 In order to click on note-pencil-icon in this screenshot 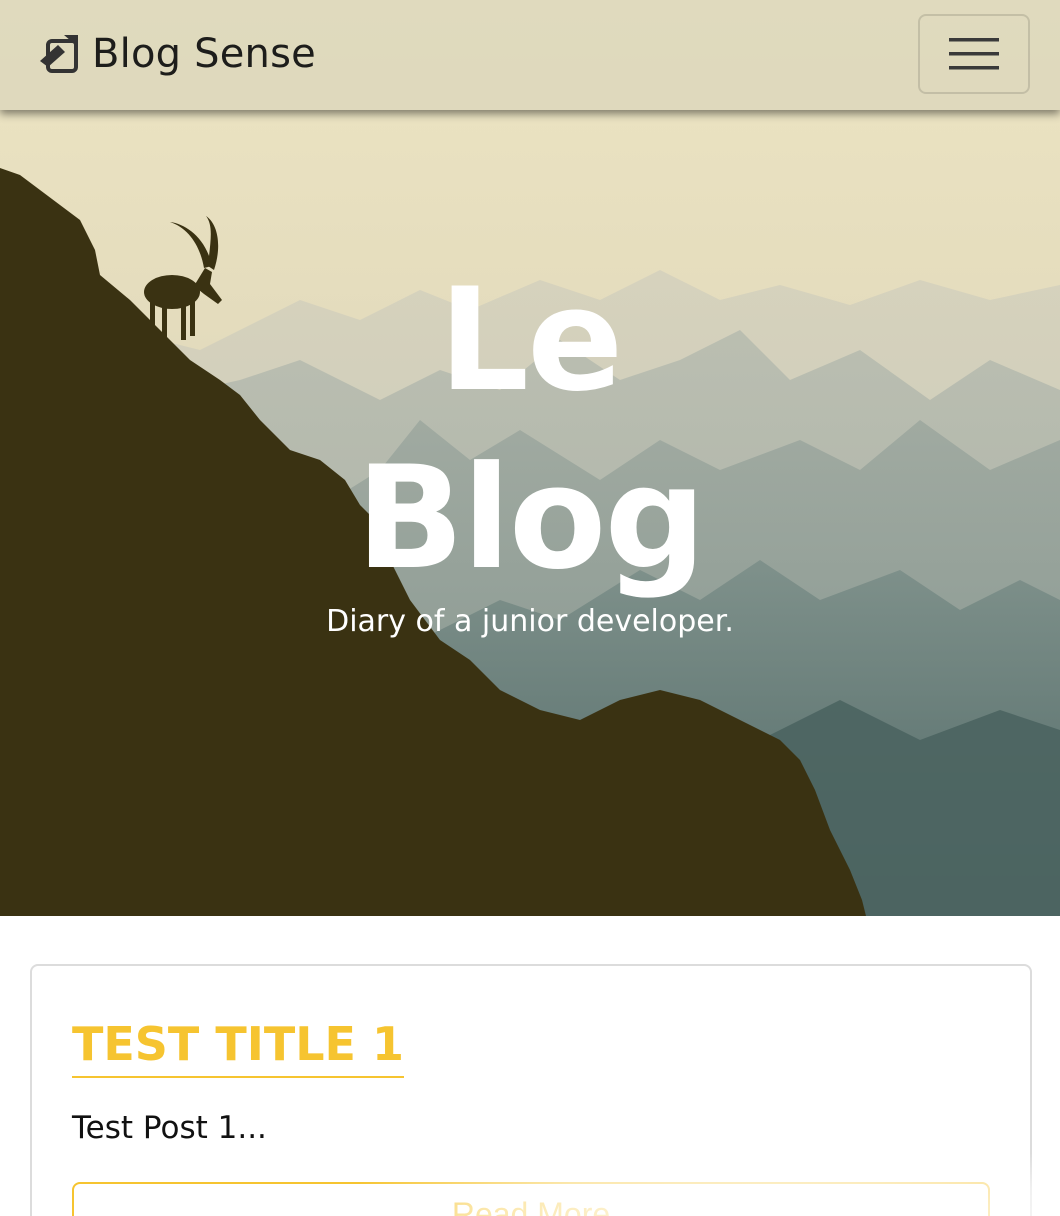, I will do `click(59, 54)`.